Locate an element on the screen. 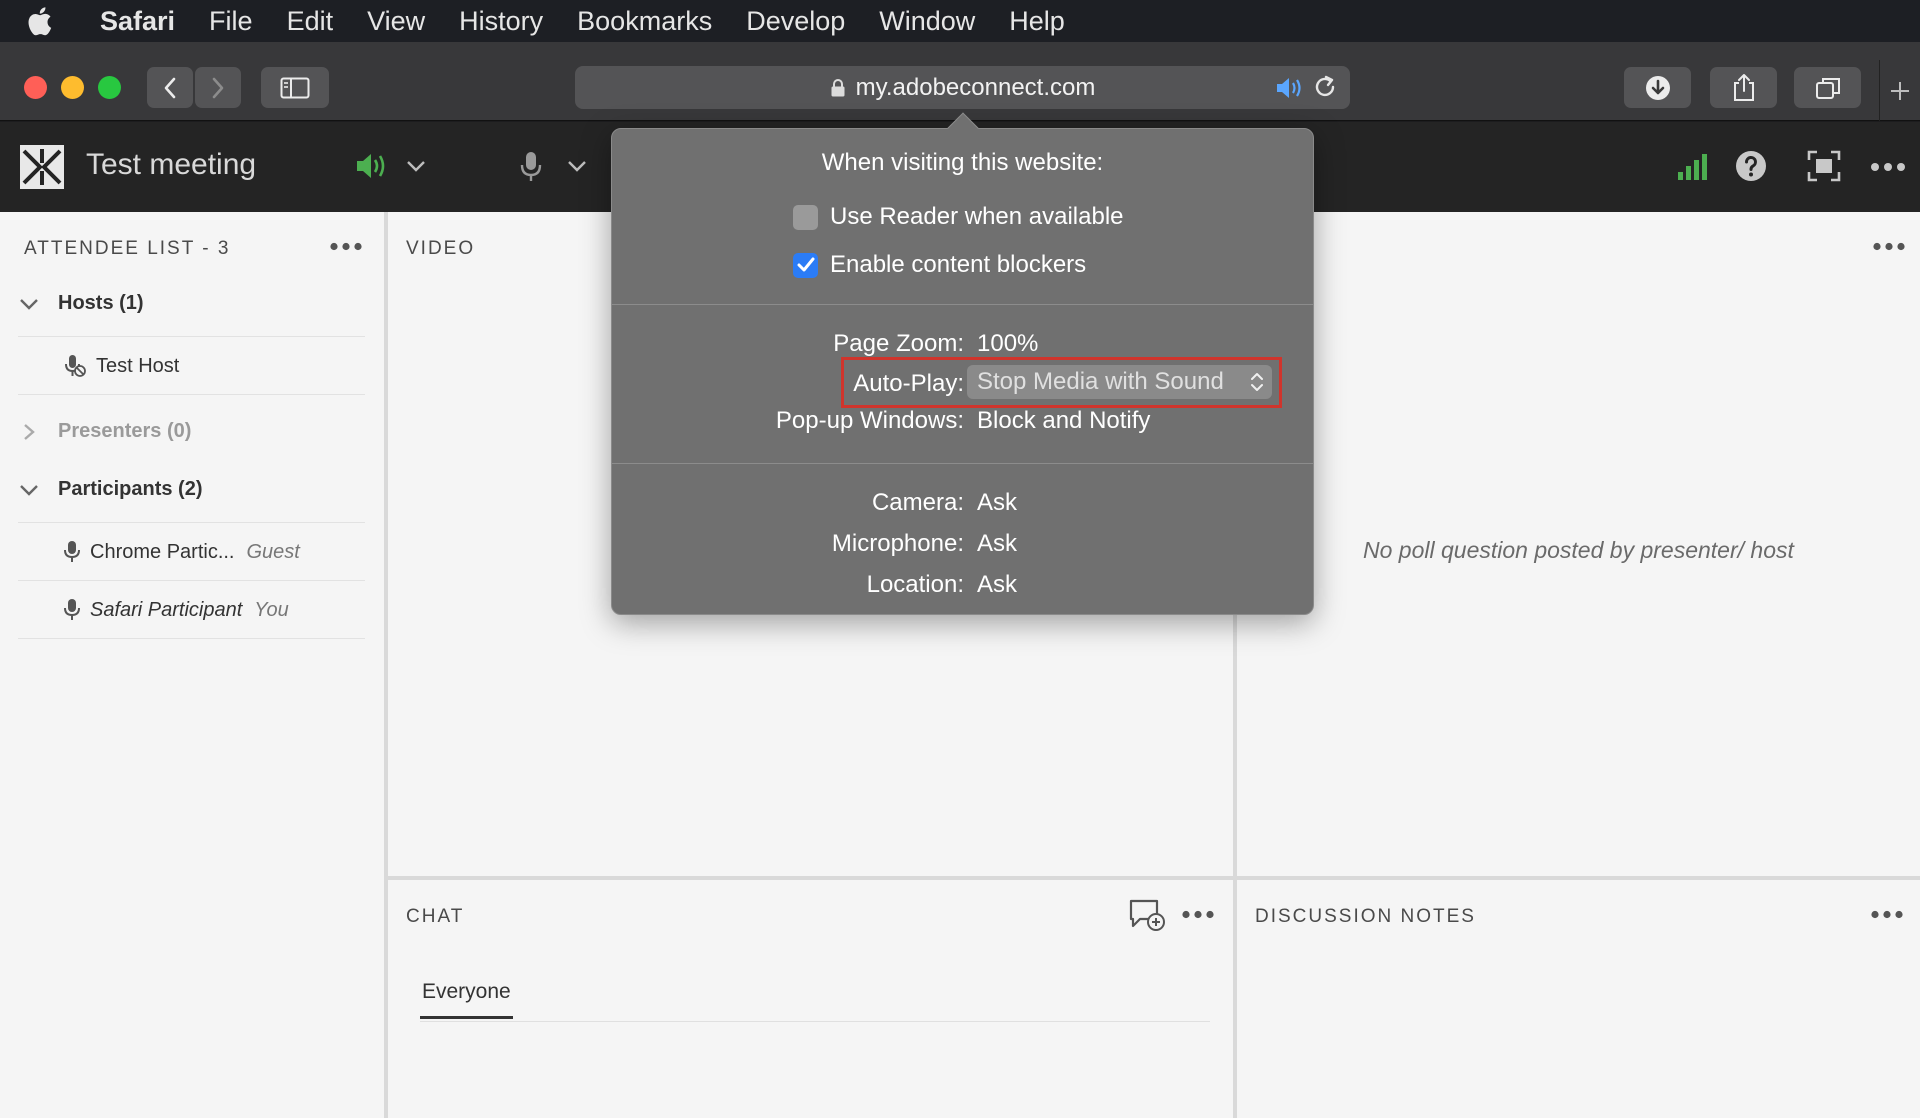 The width and height of the screenshot is (1920, 1118). safari-toolbar: my.adobeconnect.com is located at coordinates (960, 81).